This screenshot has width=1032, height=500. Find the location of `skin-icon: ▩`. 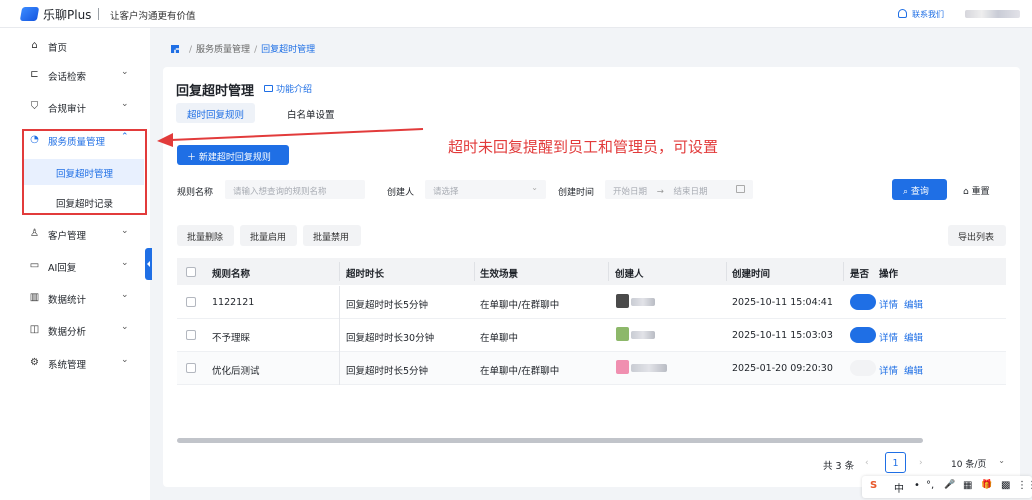

skin-icon: ▩ is located at coordinates (1005, 485).